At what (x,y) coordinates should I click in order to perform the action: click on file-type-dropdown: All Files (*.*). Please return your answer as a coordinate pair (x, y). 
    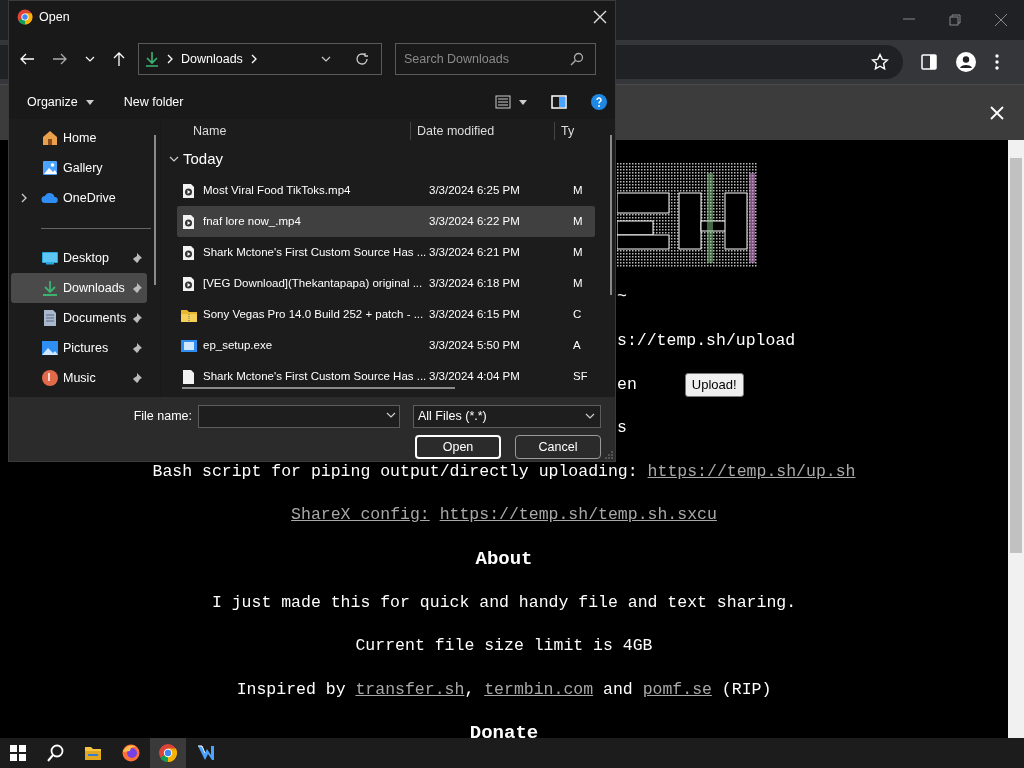
    Looking at the image, I should click on (507, 416).